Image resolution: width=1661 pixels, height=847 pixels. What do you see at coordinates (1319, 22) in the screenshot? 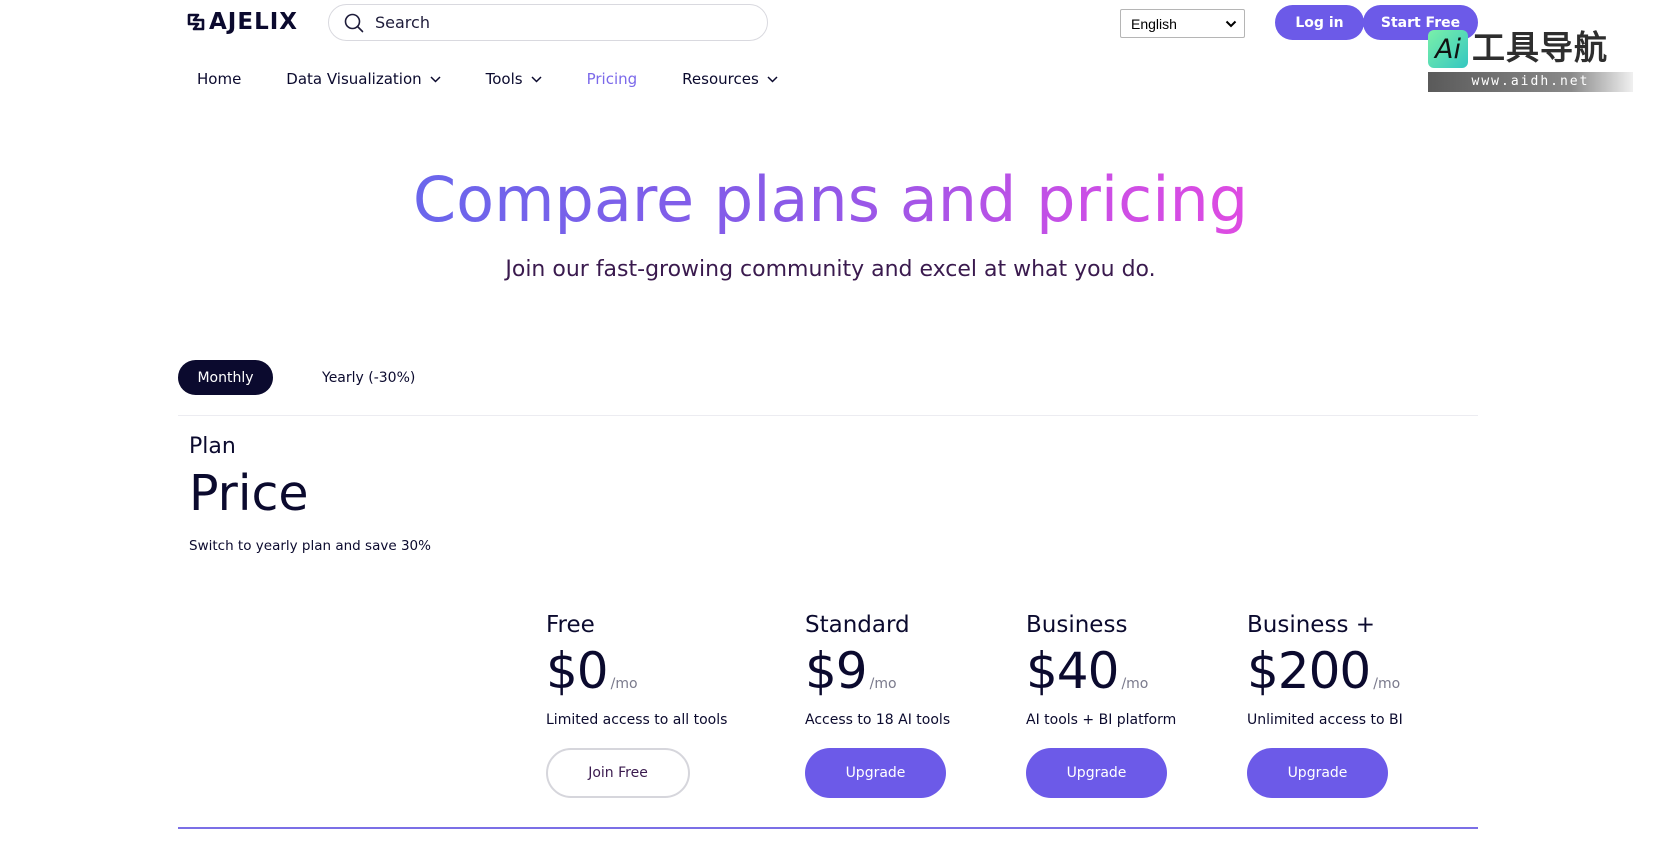
I see `login-button: Log in` at bounding box center [1319, 22].